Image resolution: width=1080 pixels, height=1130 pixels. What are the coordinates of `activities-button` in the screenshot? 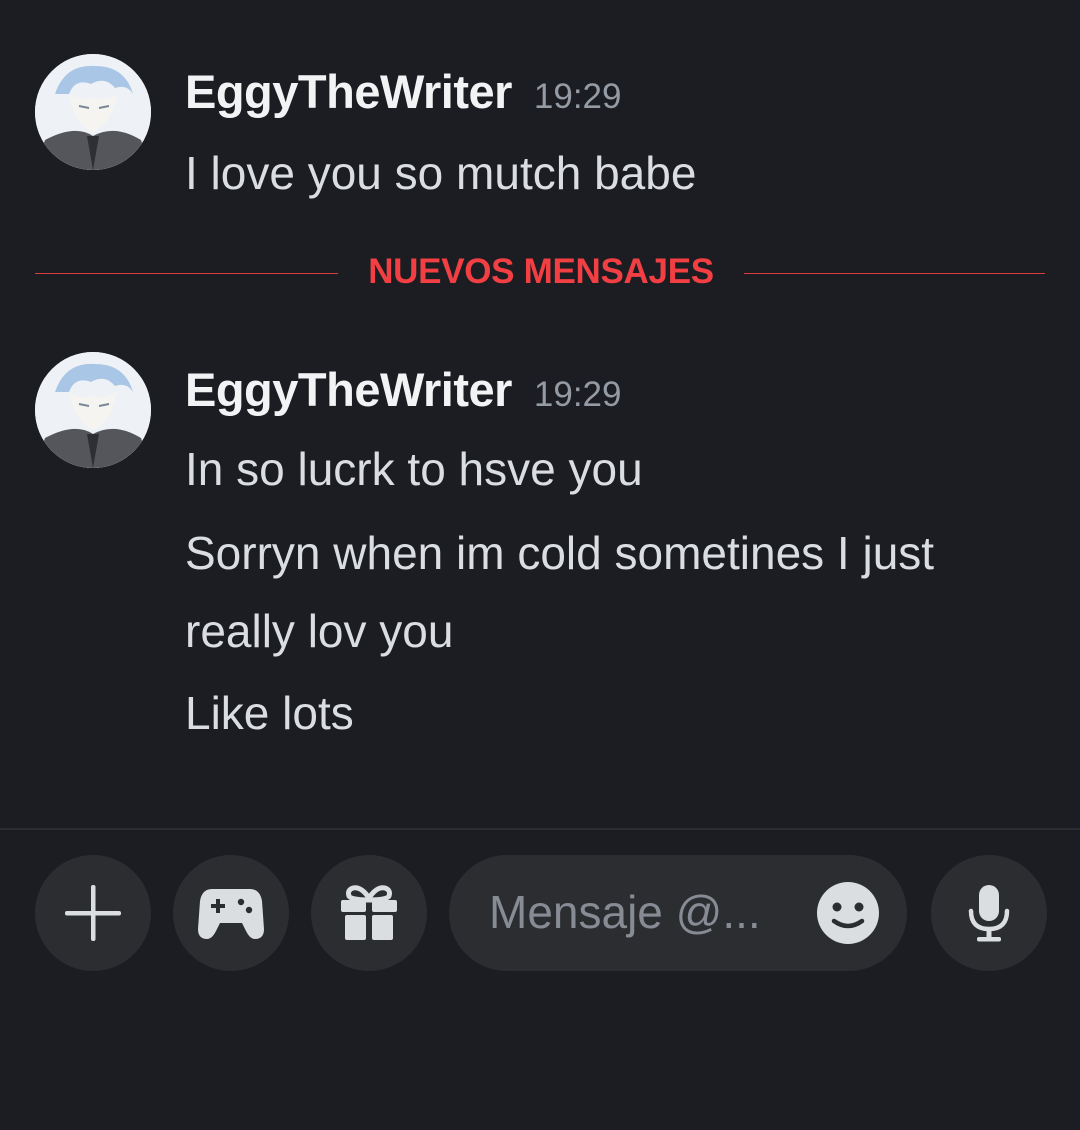 It's located at (231, 913).